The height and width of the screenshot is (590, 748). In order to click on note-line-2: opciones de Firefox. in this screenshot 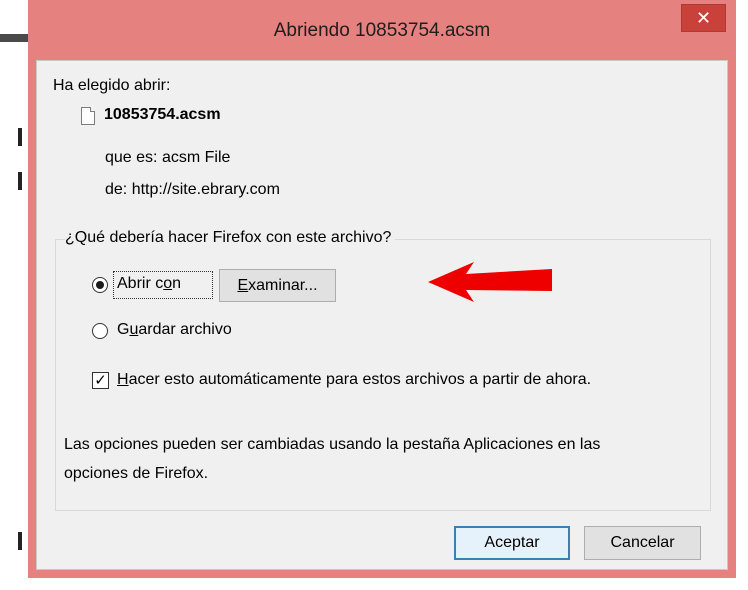, I will do `click(136, 473)`.